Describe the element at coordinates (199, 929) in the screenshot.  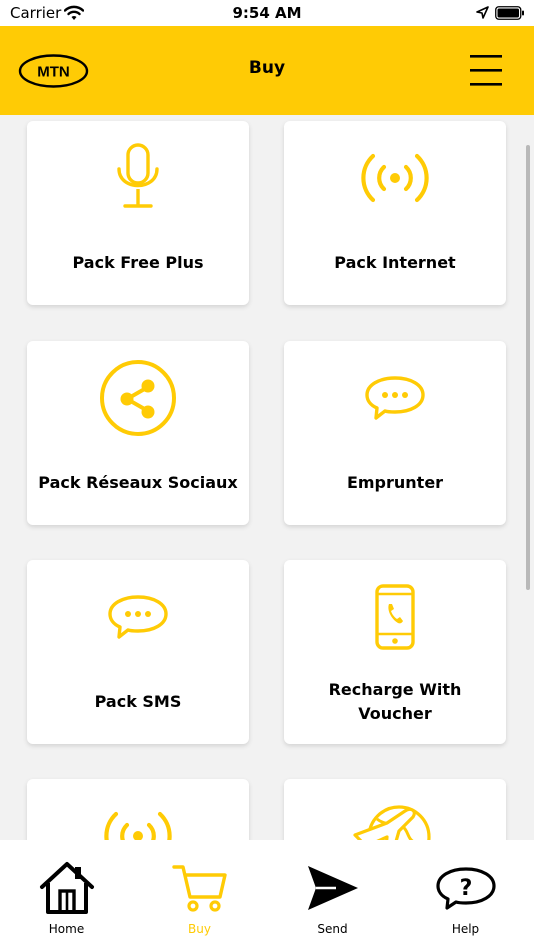
I see `tab-label: Buy` at that location.